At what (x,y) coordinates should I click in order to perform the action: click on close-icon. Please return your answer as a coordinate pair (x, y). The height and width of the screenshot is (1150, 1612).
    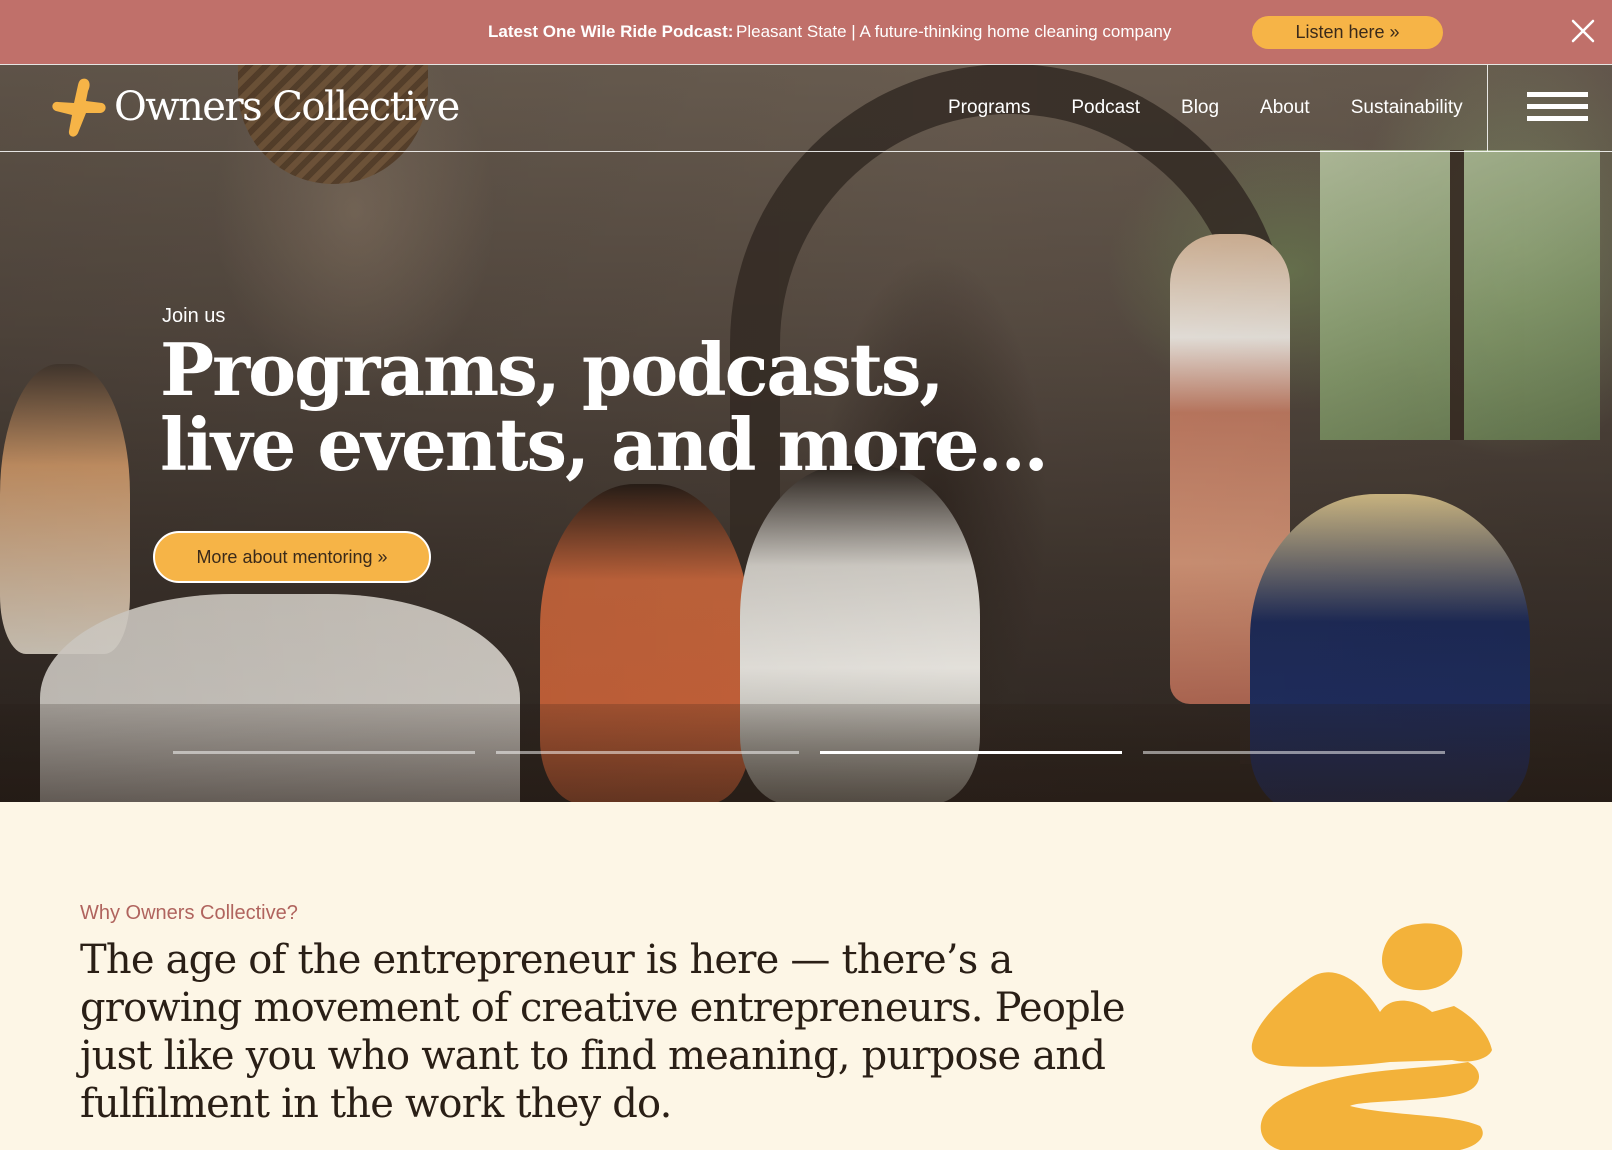
    Looking at the image, I should click on (1583, 31).